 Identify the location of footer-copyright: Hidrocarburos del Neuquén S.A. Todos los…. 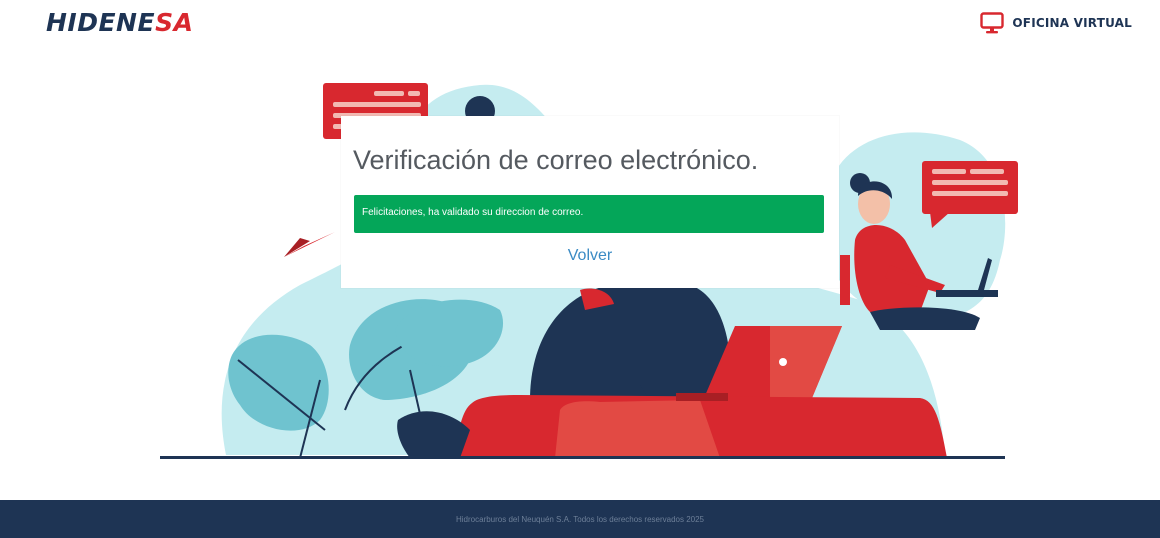
(580, 519).